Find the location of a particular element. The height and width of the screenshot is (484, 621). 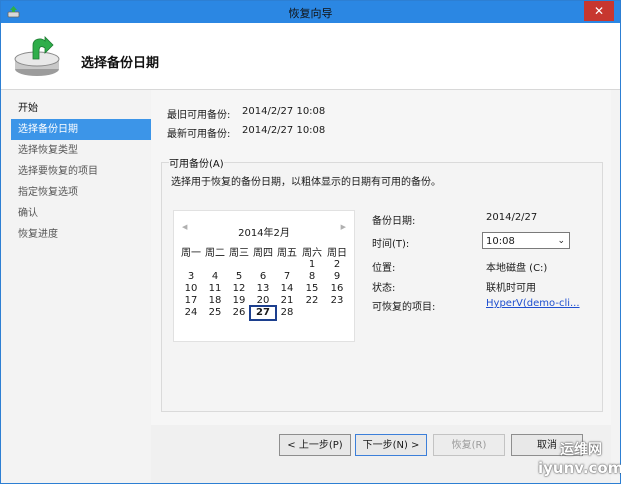

backup-drive-icon is located at coordinates (37, 56).